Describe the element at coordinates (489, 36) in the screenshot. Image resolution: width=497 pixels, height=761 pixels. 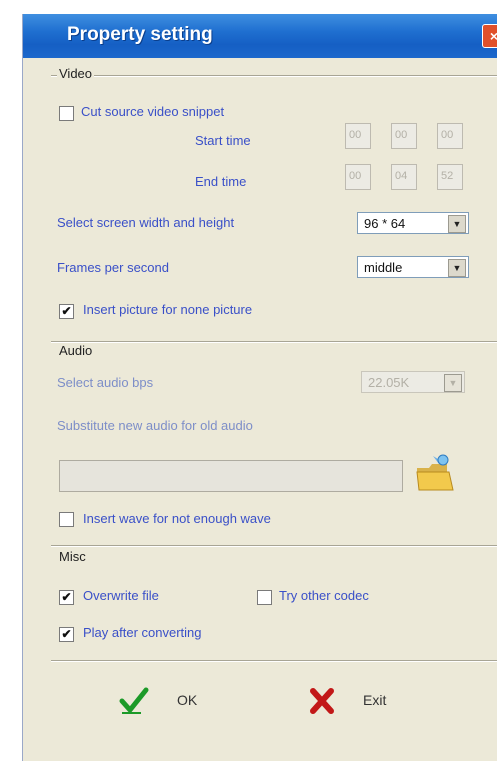
I see `close-button: ×` at that location.